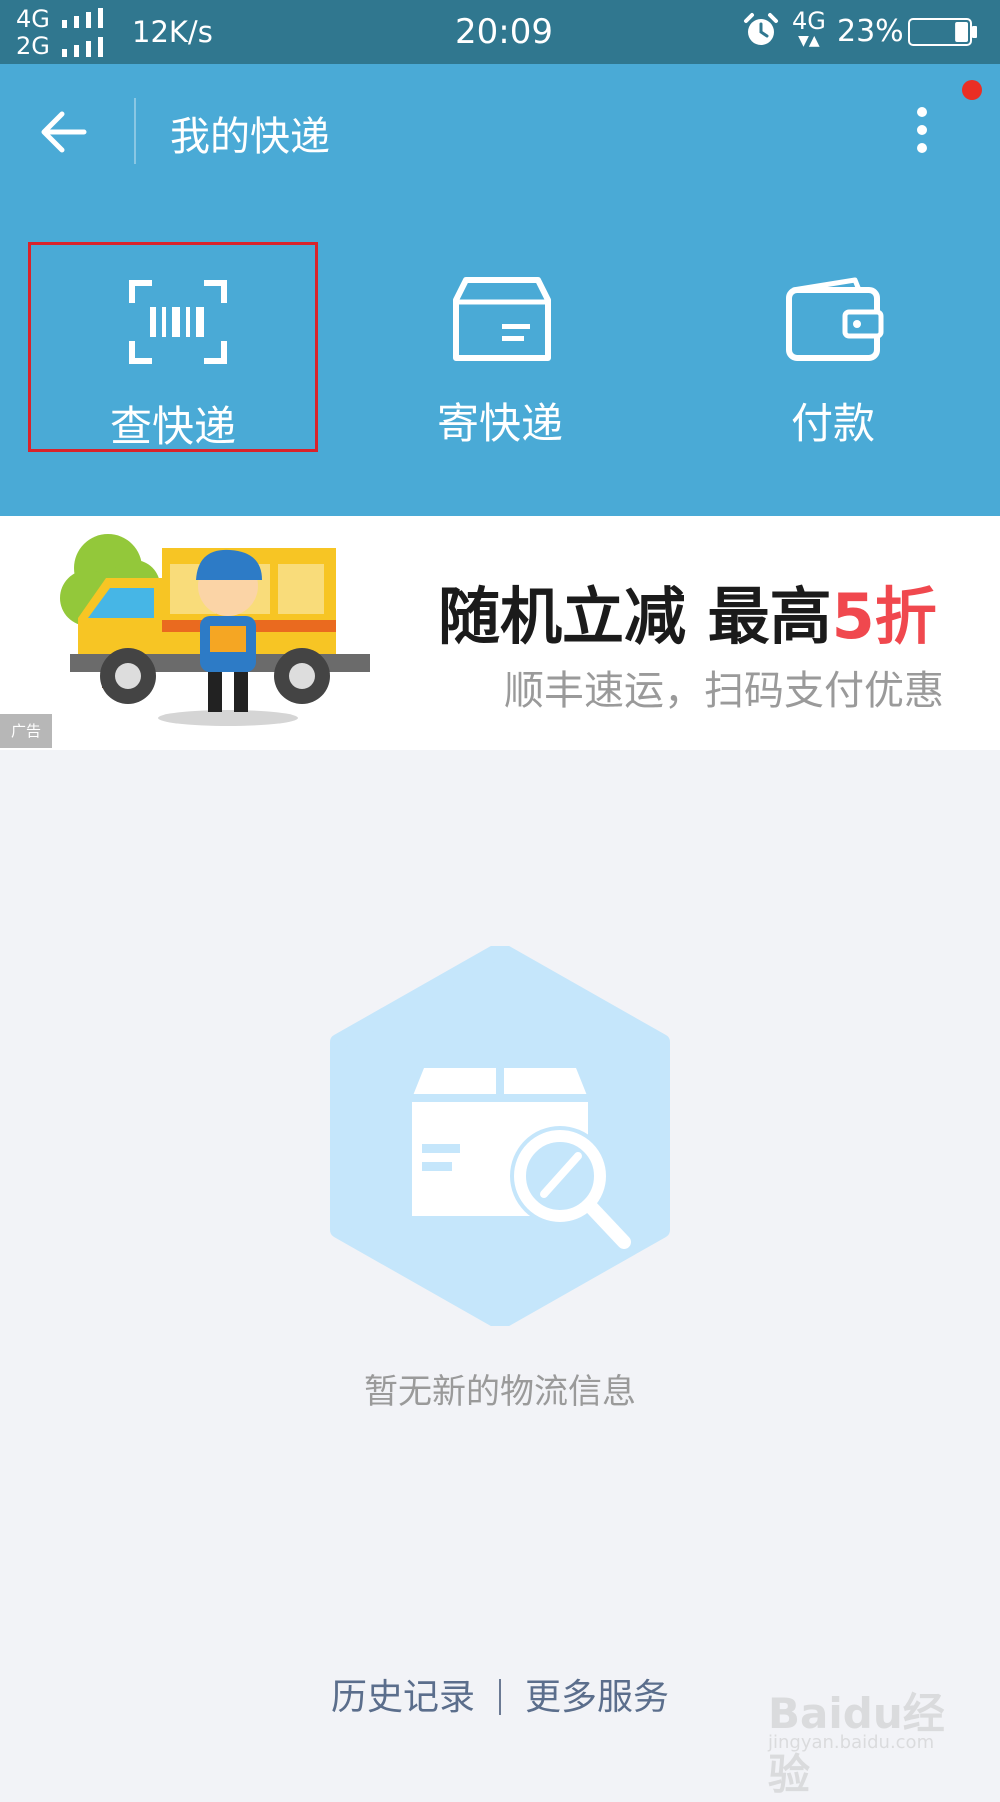 The height and width of the screenshot is (1802, 1000). What do you see at coordinates (33, 19) in the screenshot?
I see `network-type-top: 4G` at bounding box center [33, 19].